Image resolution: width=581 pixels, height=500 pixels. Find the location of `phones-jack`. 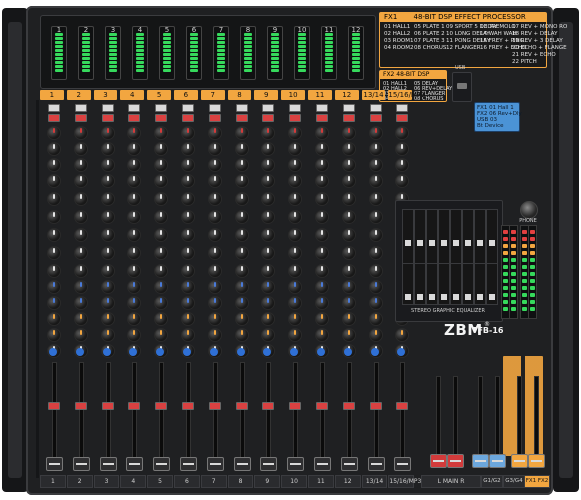

phones-jack is located at coordinates (529, 210).